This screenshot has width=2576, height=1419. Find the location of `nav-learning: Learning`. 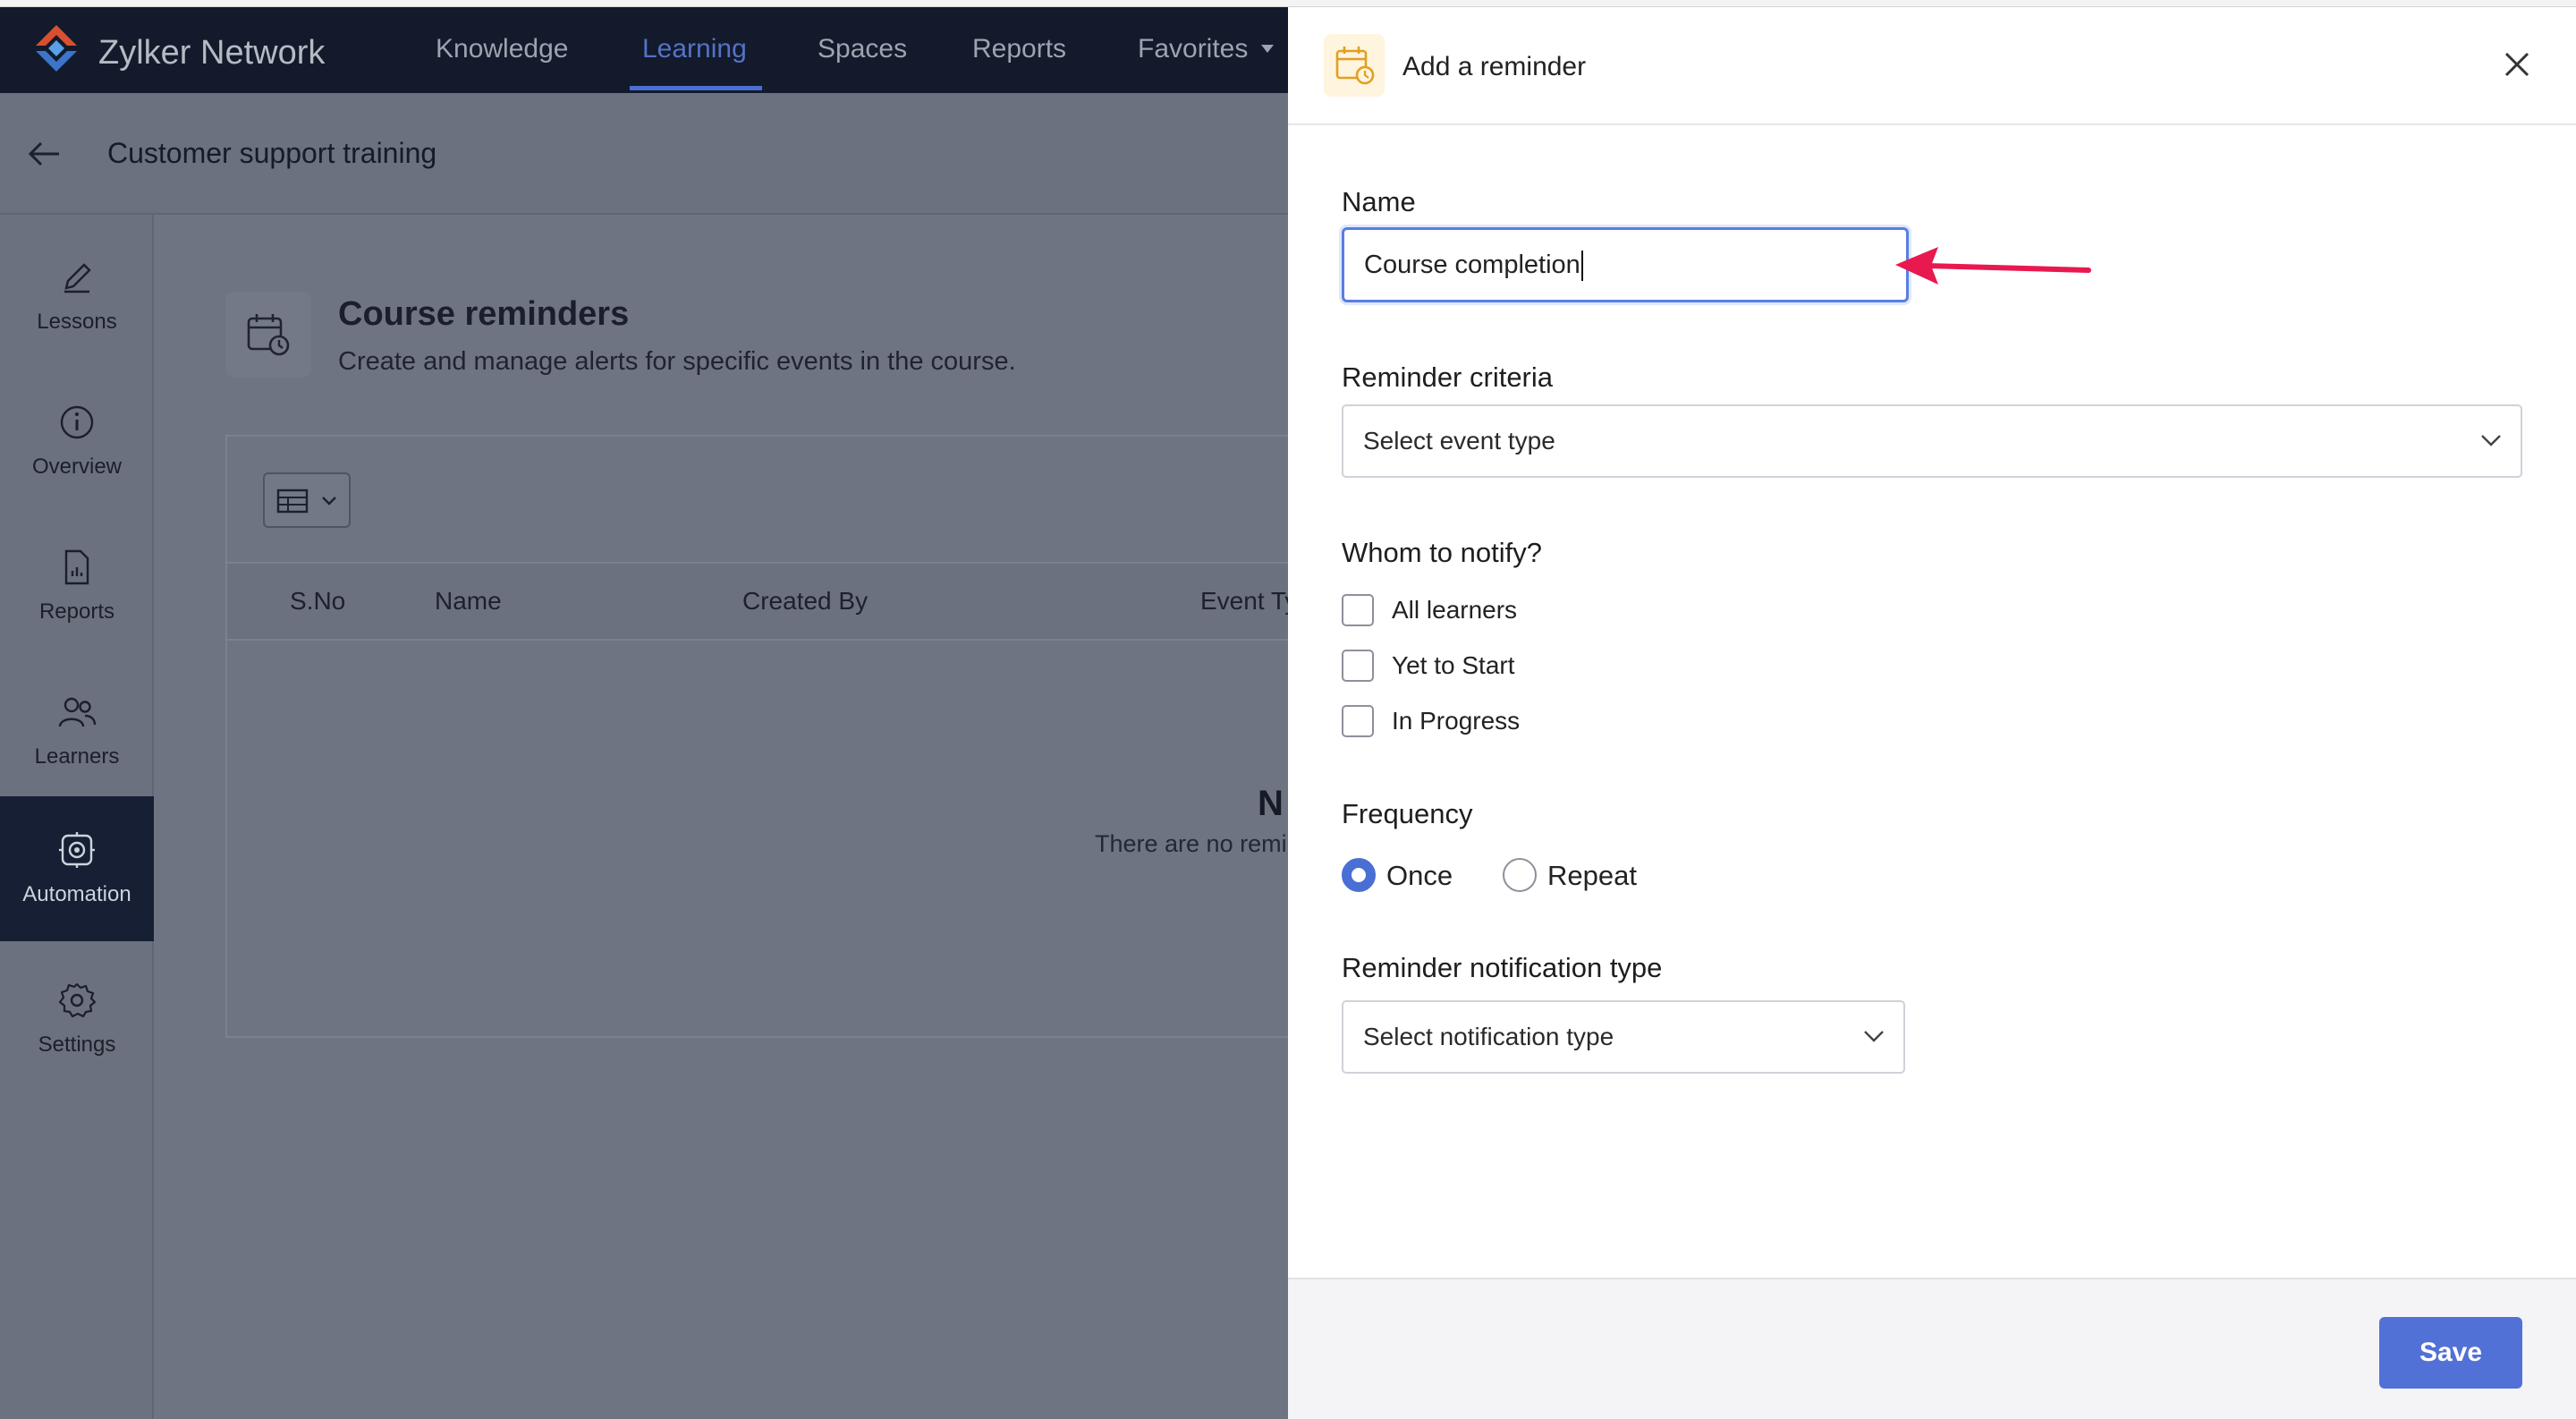

nav-learning: Learning is located at coordinates (694, 49).